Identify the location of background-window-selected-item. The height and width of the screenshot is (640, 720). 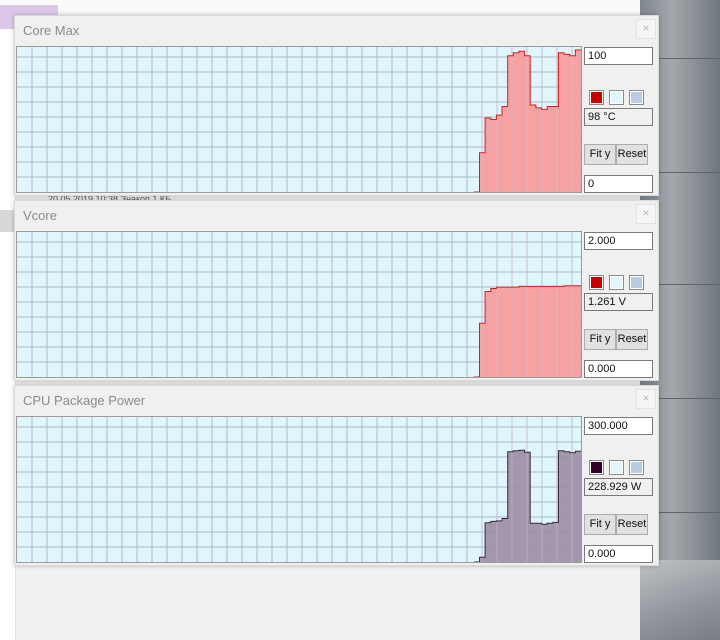
(7, 221).